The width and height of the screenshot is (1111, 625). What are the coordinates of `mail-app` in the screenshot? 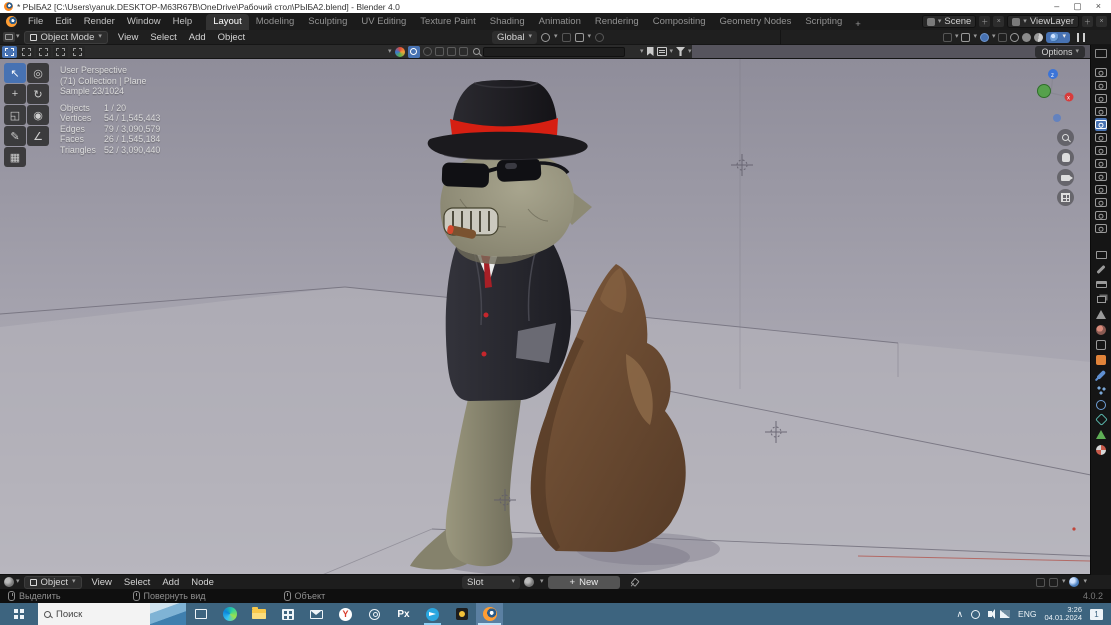 It's located at (316, 614).